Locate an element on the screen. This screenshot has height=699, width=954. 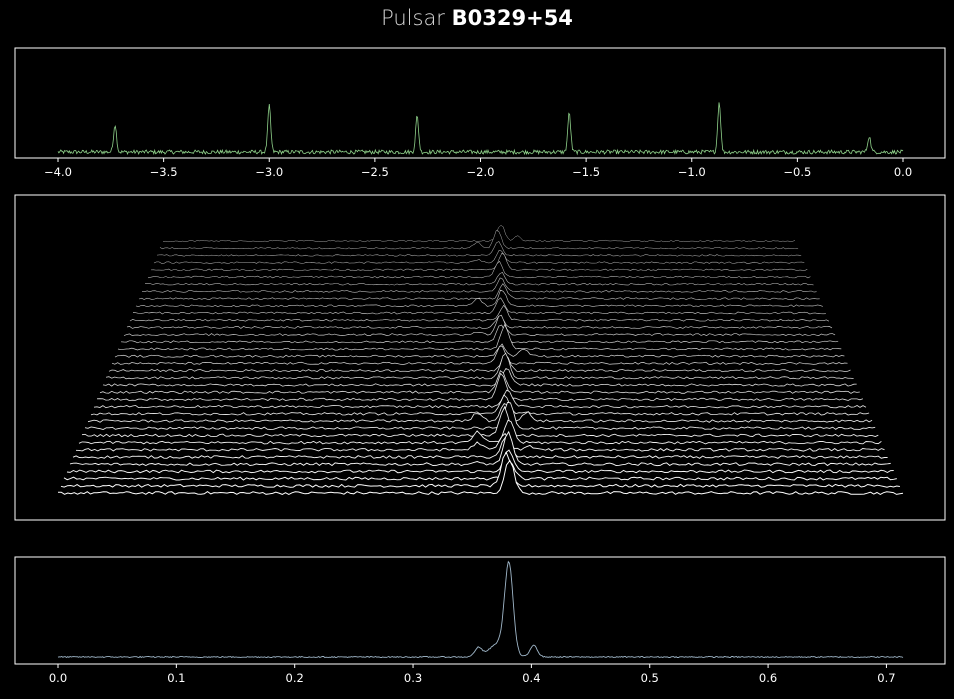
timeseries-tick-label: 0.0 is located at coordinates (903, 172).